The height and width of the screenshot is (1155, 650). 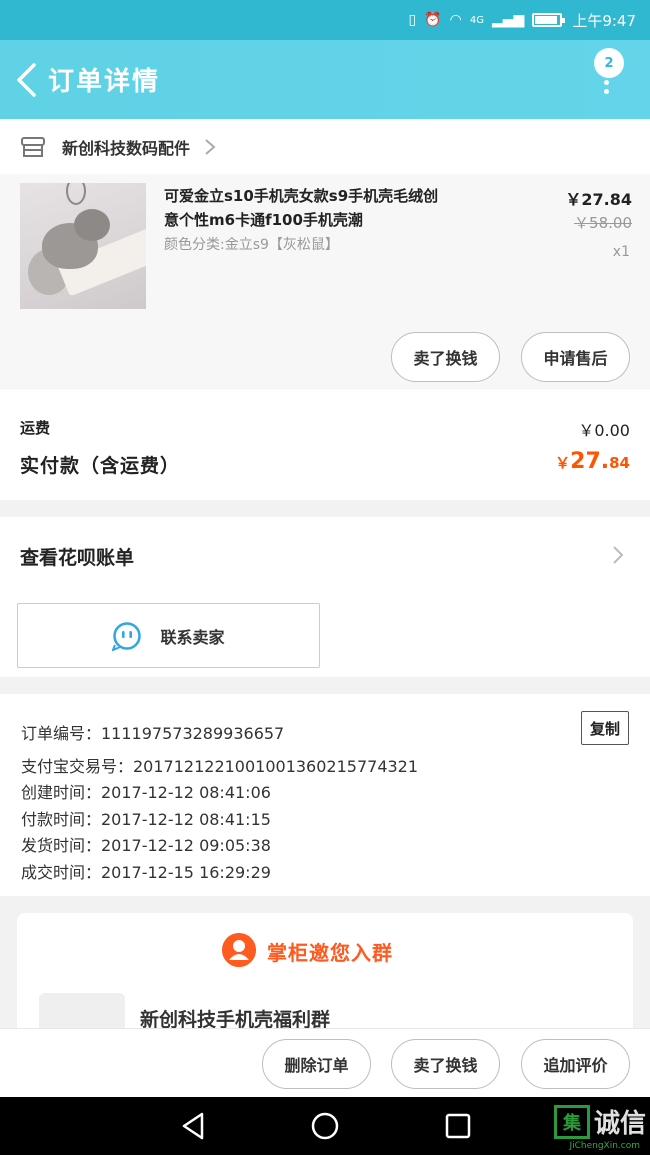 I want to click on paid-label: 实付款（含运费）, so click(x=100, y=466).